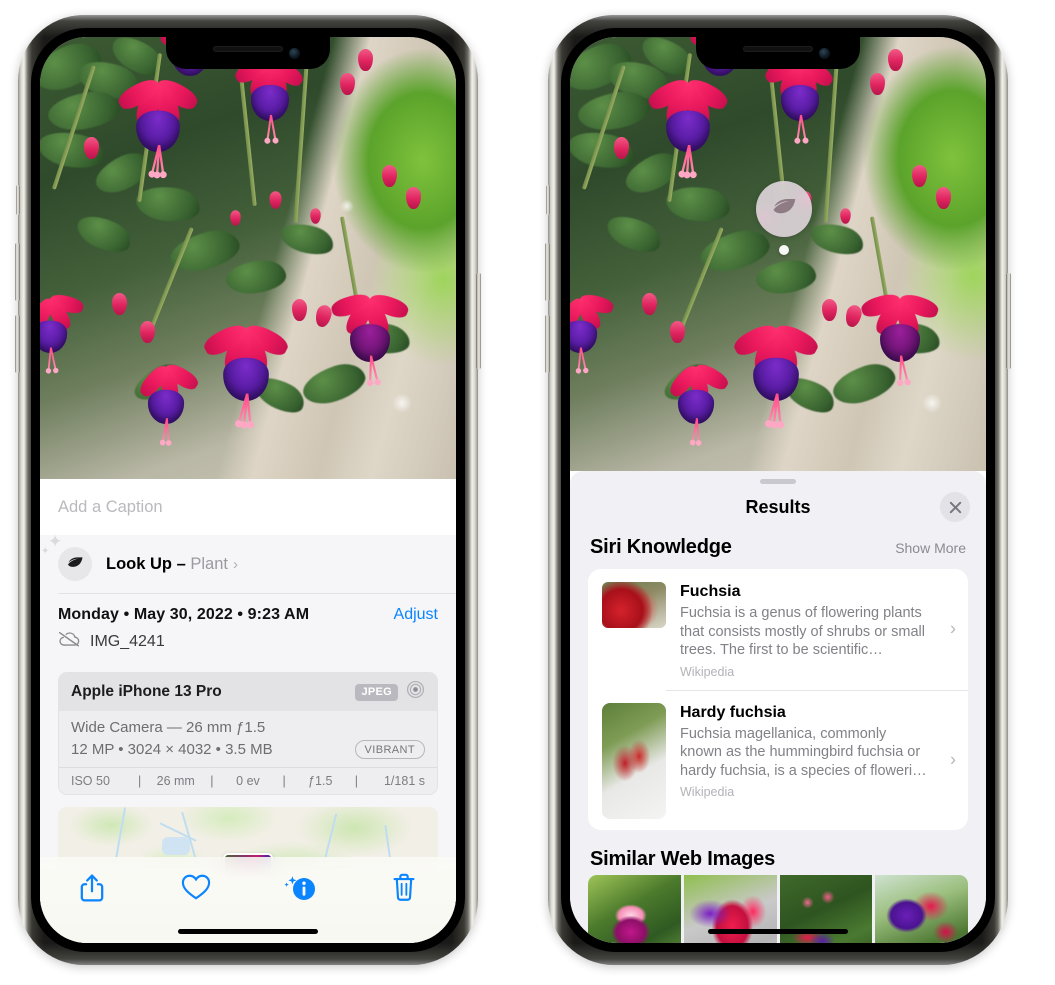 This screenshot has width=1055, height=985. What do you see at coordinates (127, 641) in the screenshot?
I see `file-name: IMG_4241` at bounding box center [127, 641].